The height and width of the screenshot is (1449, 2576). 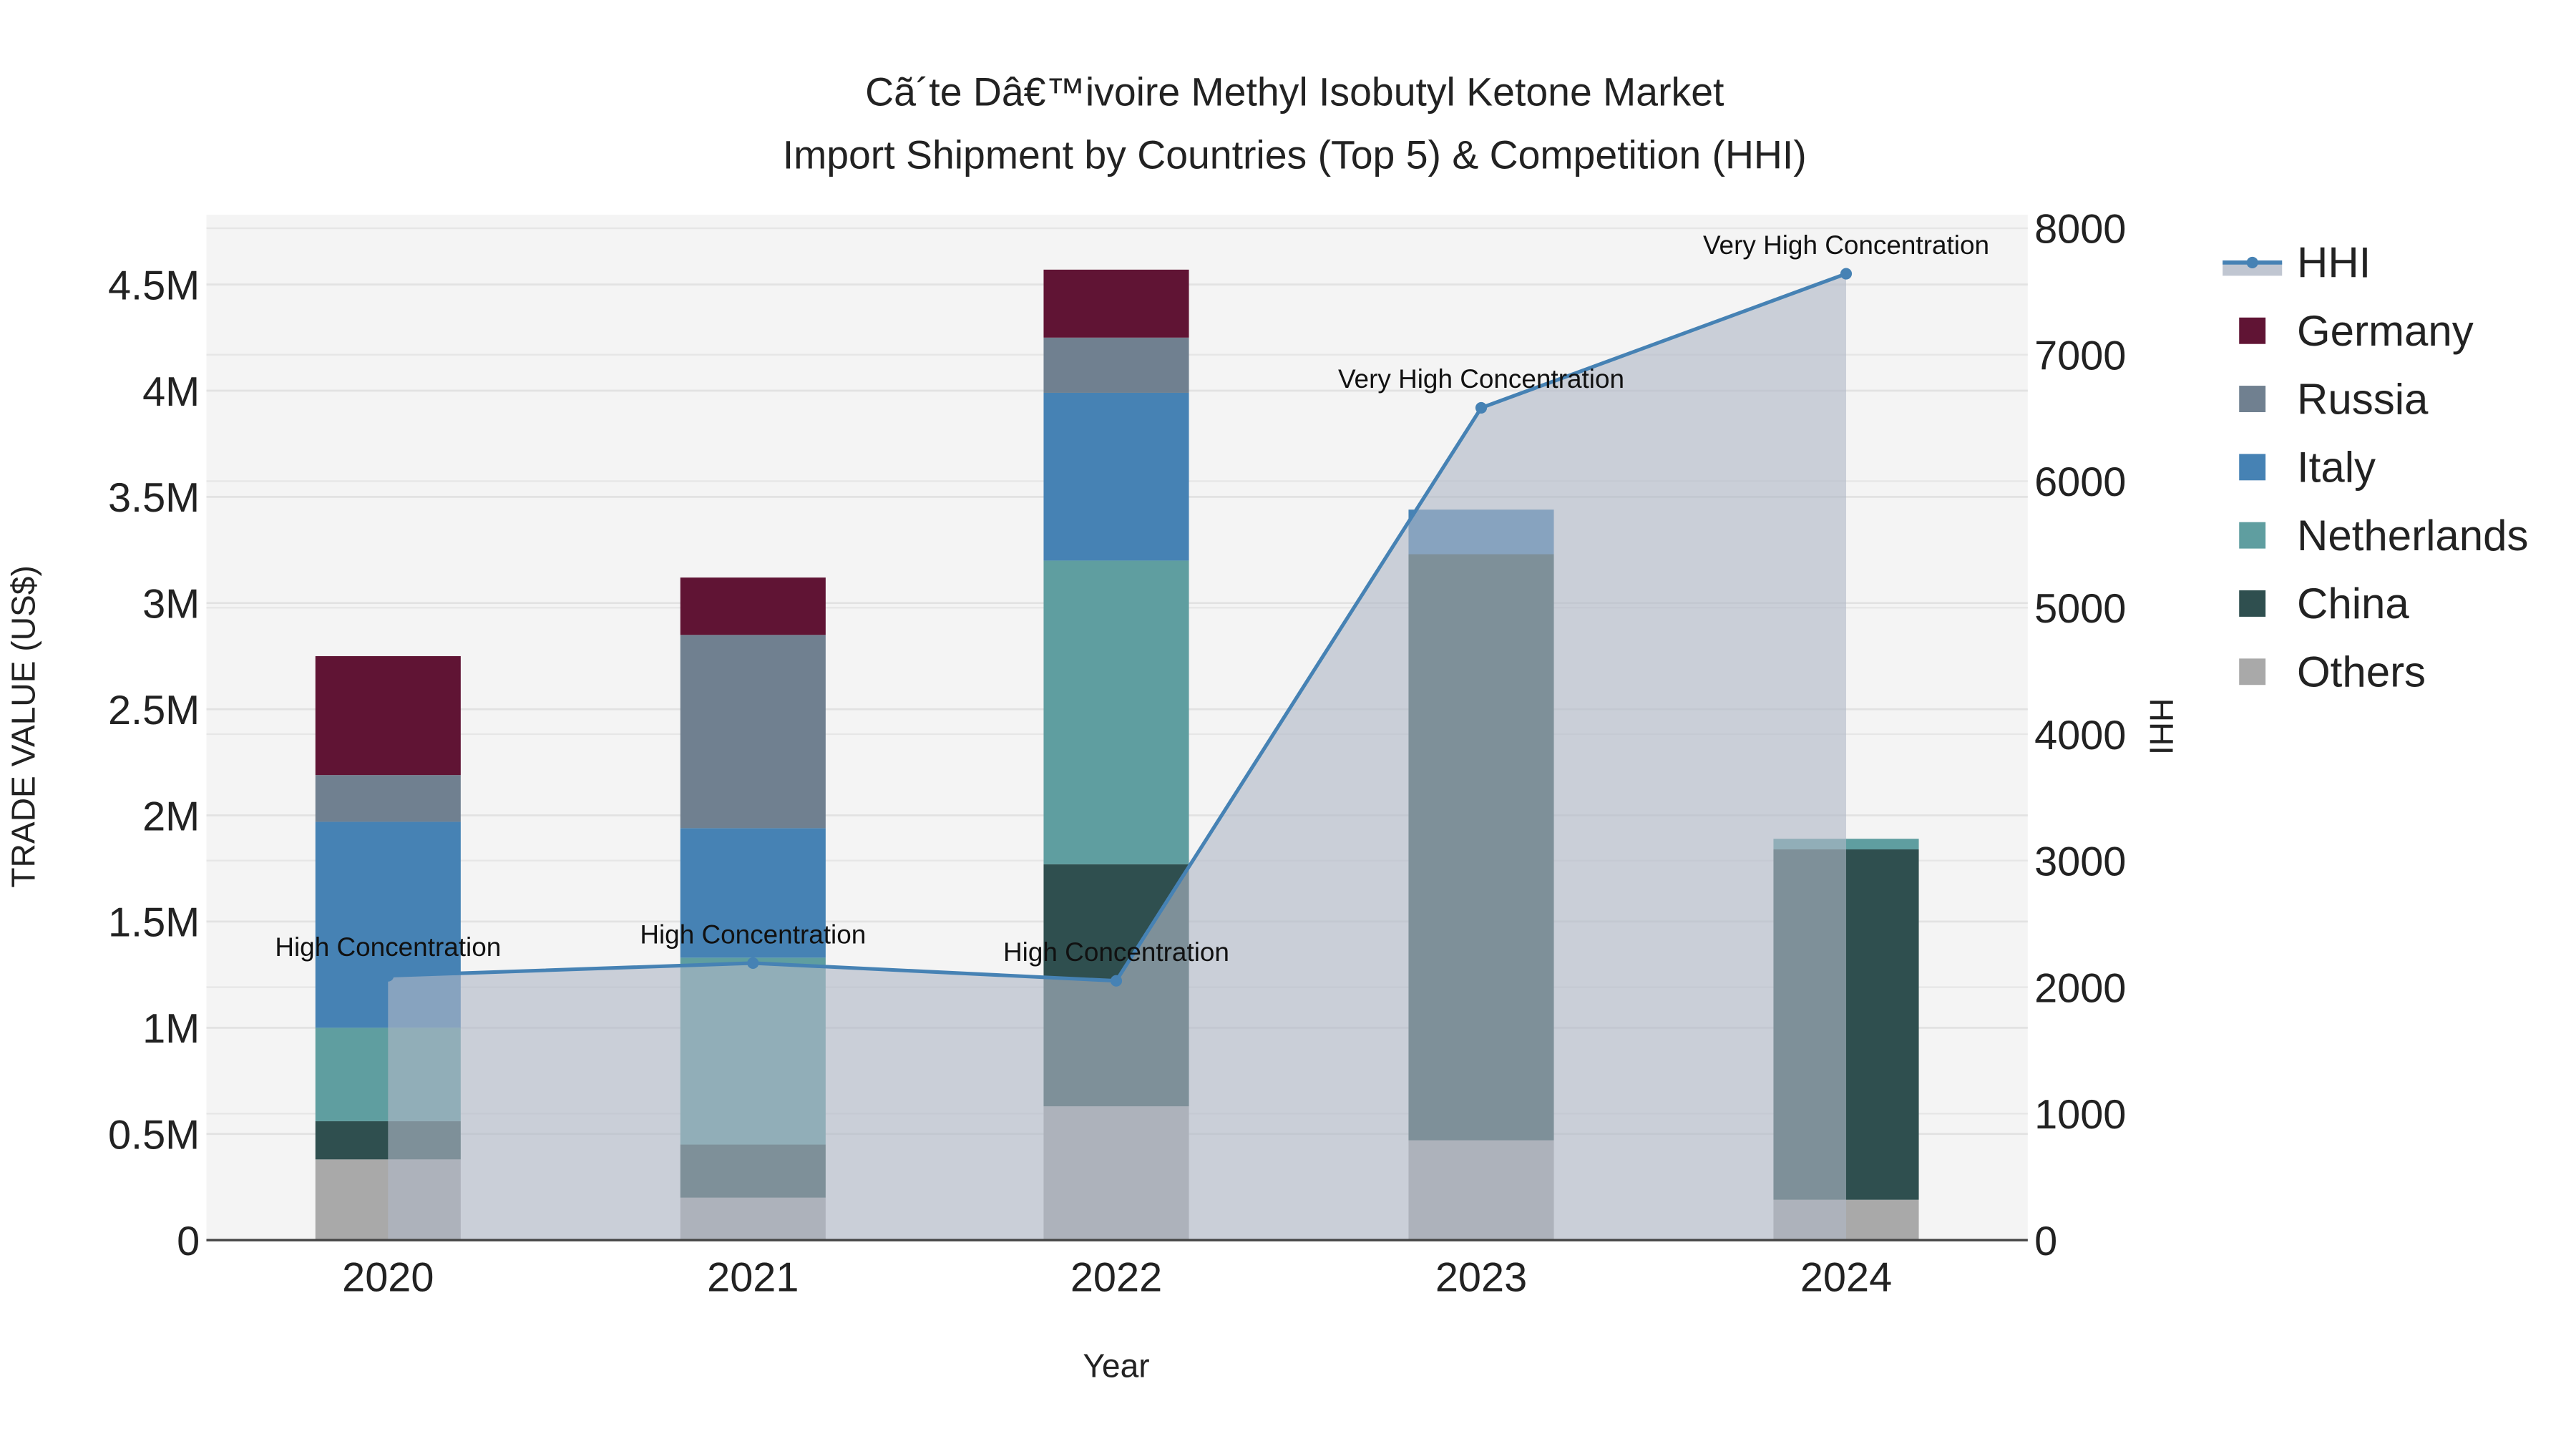 I want to click on y2-tick-label: 7000, so click(x=2080, y=356).